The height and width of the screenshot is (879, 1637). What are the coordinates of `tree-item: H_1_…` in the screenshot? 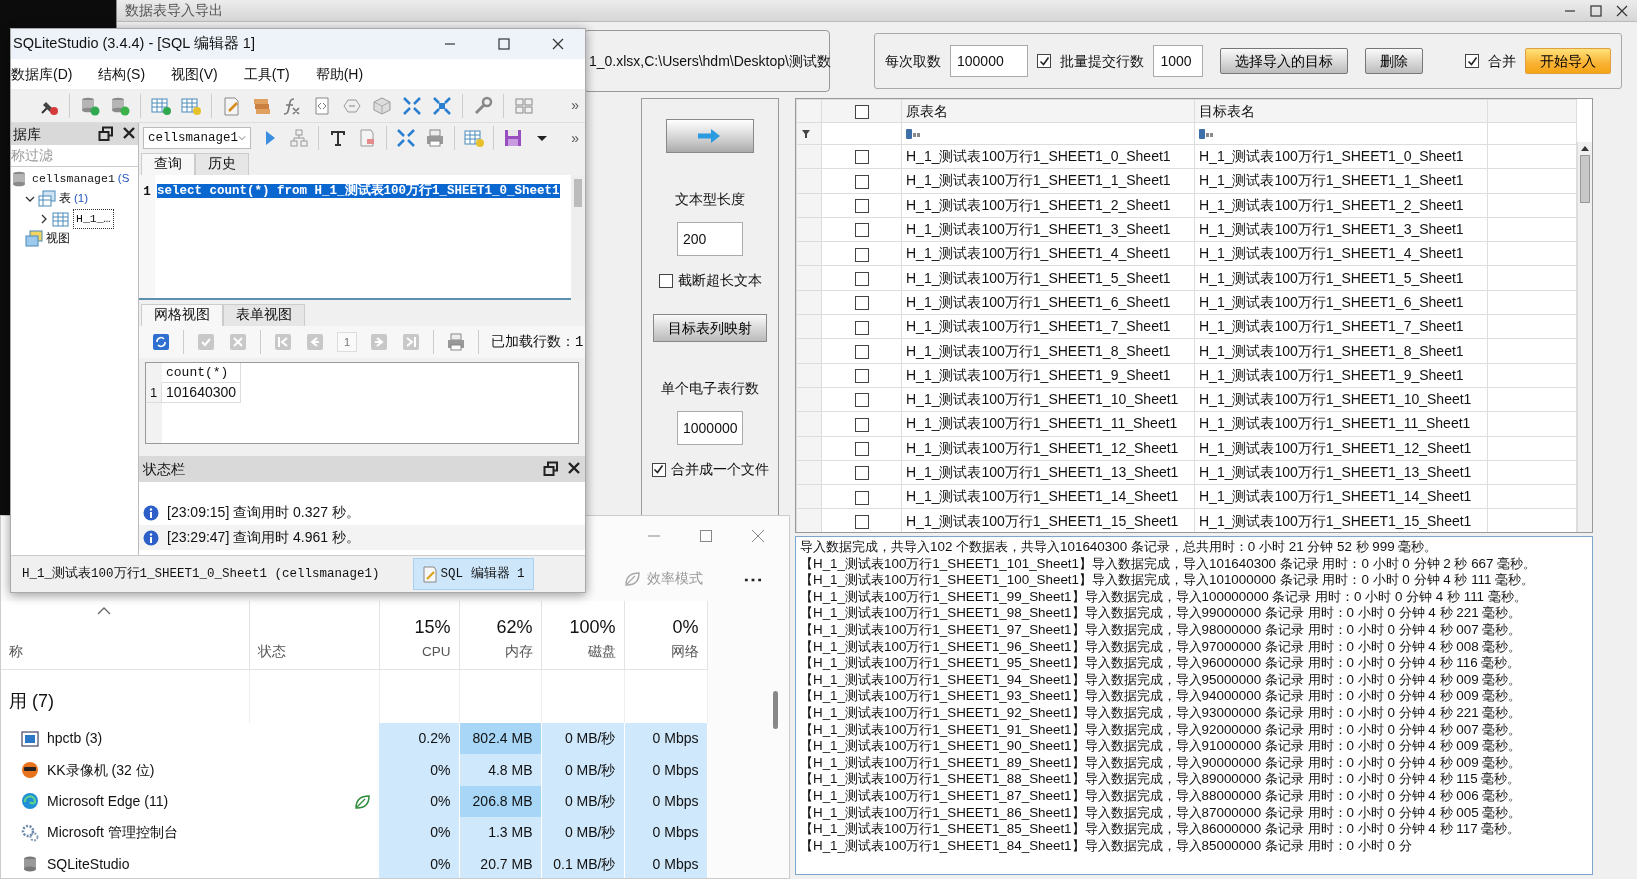 It's located at (93, 219).